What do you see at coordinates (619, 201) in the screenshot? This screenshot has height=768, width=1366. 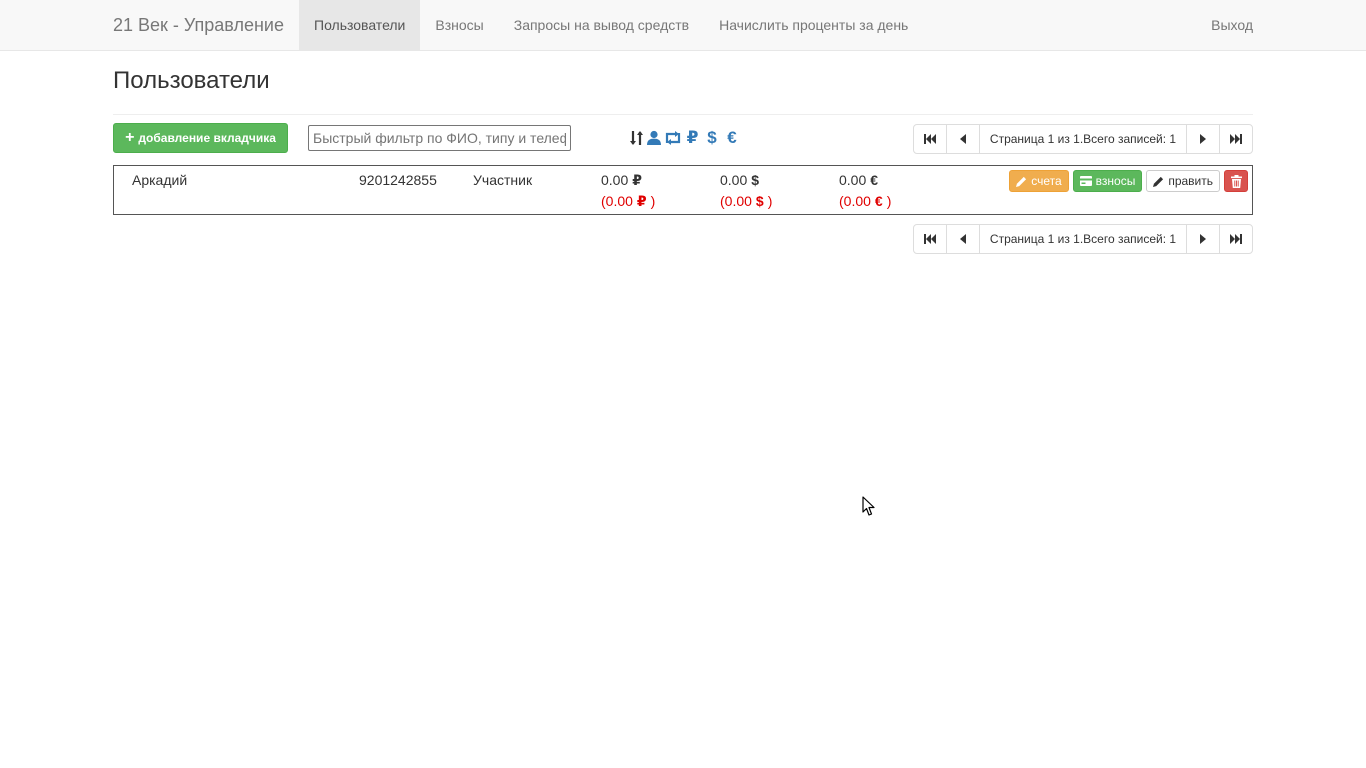 I see `pending-rub-amount: 0.00` at bounding box center [619, 201].